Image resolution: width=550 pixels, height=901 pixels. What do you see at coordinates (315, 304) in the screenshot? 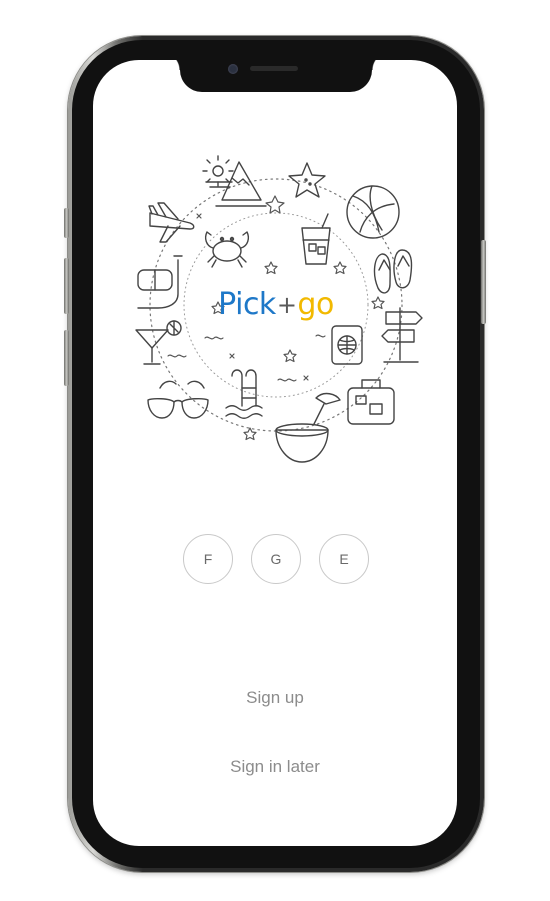
I see `logo-go-text: go` at bounding box center [315, 304].